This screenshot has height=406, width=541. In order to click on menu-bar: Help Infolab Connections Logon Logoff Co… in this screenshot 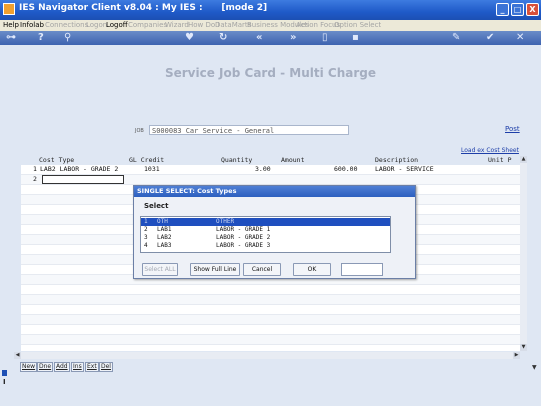, I will do `click(270, 25)`.